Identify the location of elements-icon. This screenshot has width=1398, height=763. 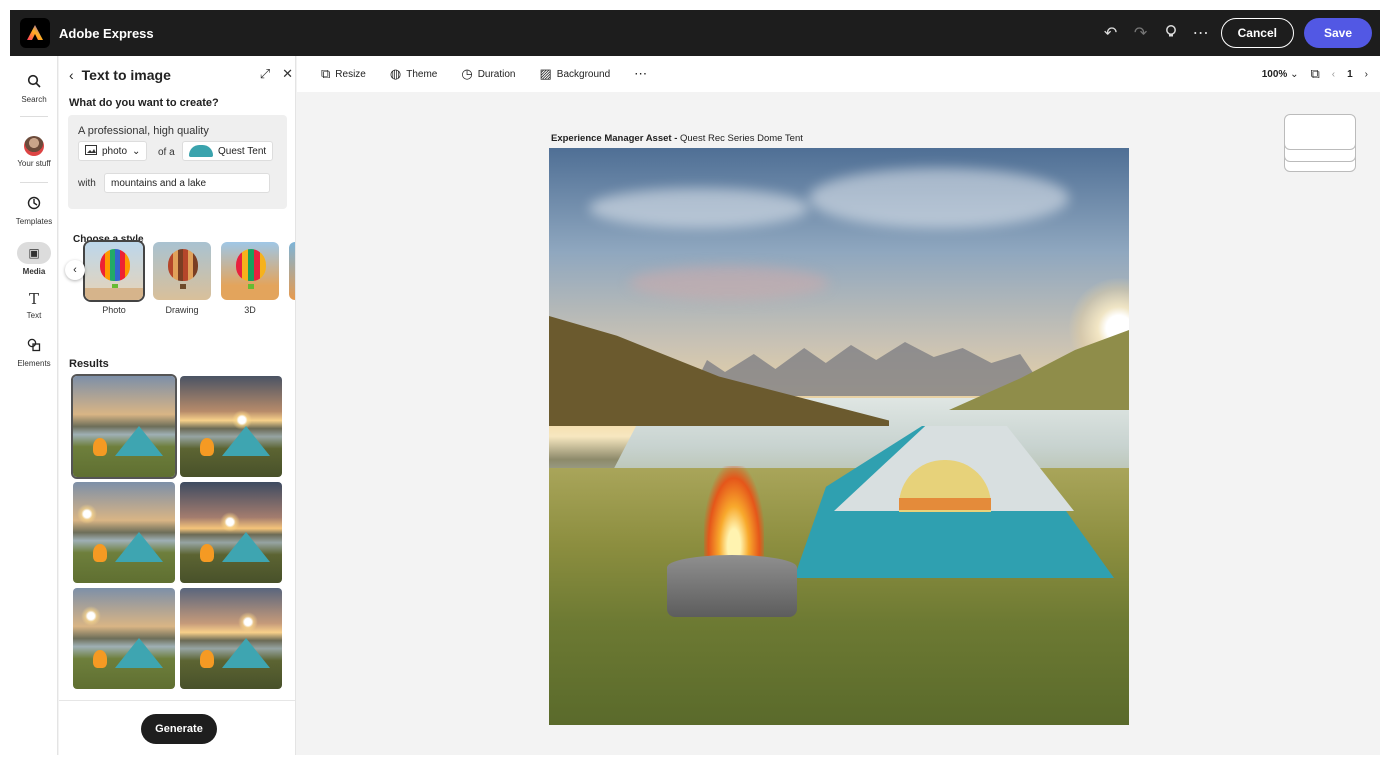
(34, 347).